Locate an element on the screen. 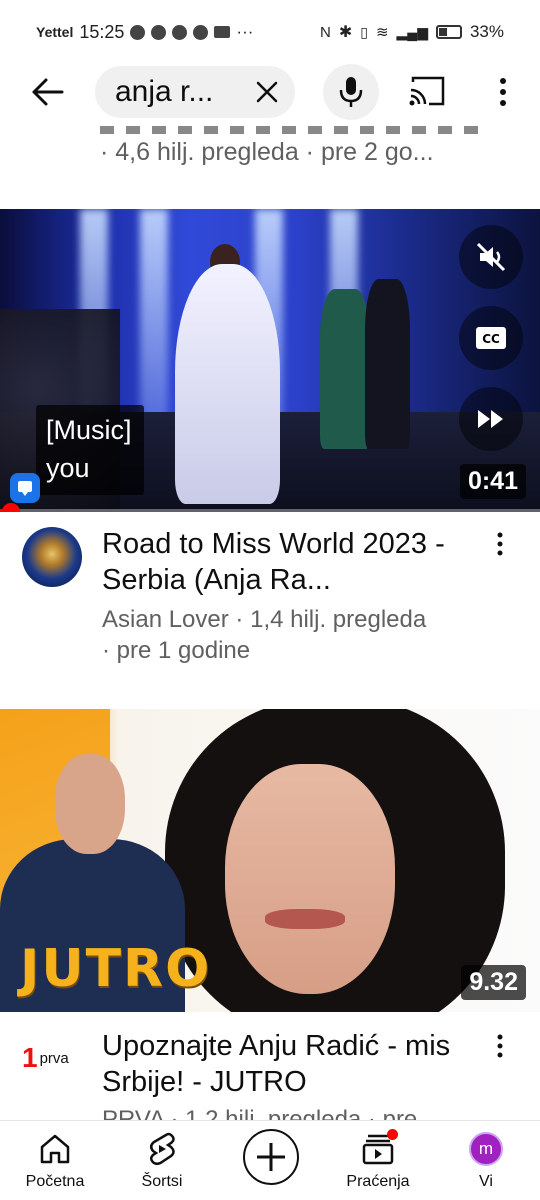  mute-button is located at coordinates (491, 257).